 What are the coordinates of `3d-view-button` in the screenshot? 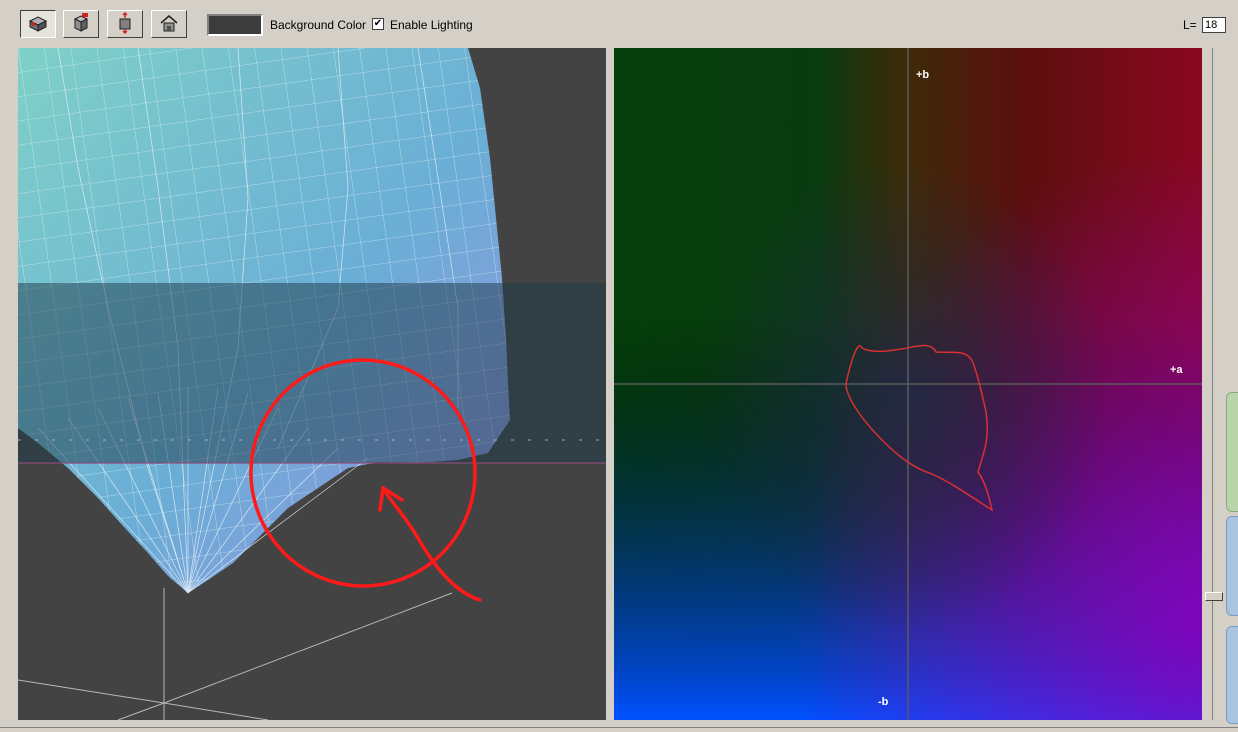 It's located at (38, 24).